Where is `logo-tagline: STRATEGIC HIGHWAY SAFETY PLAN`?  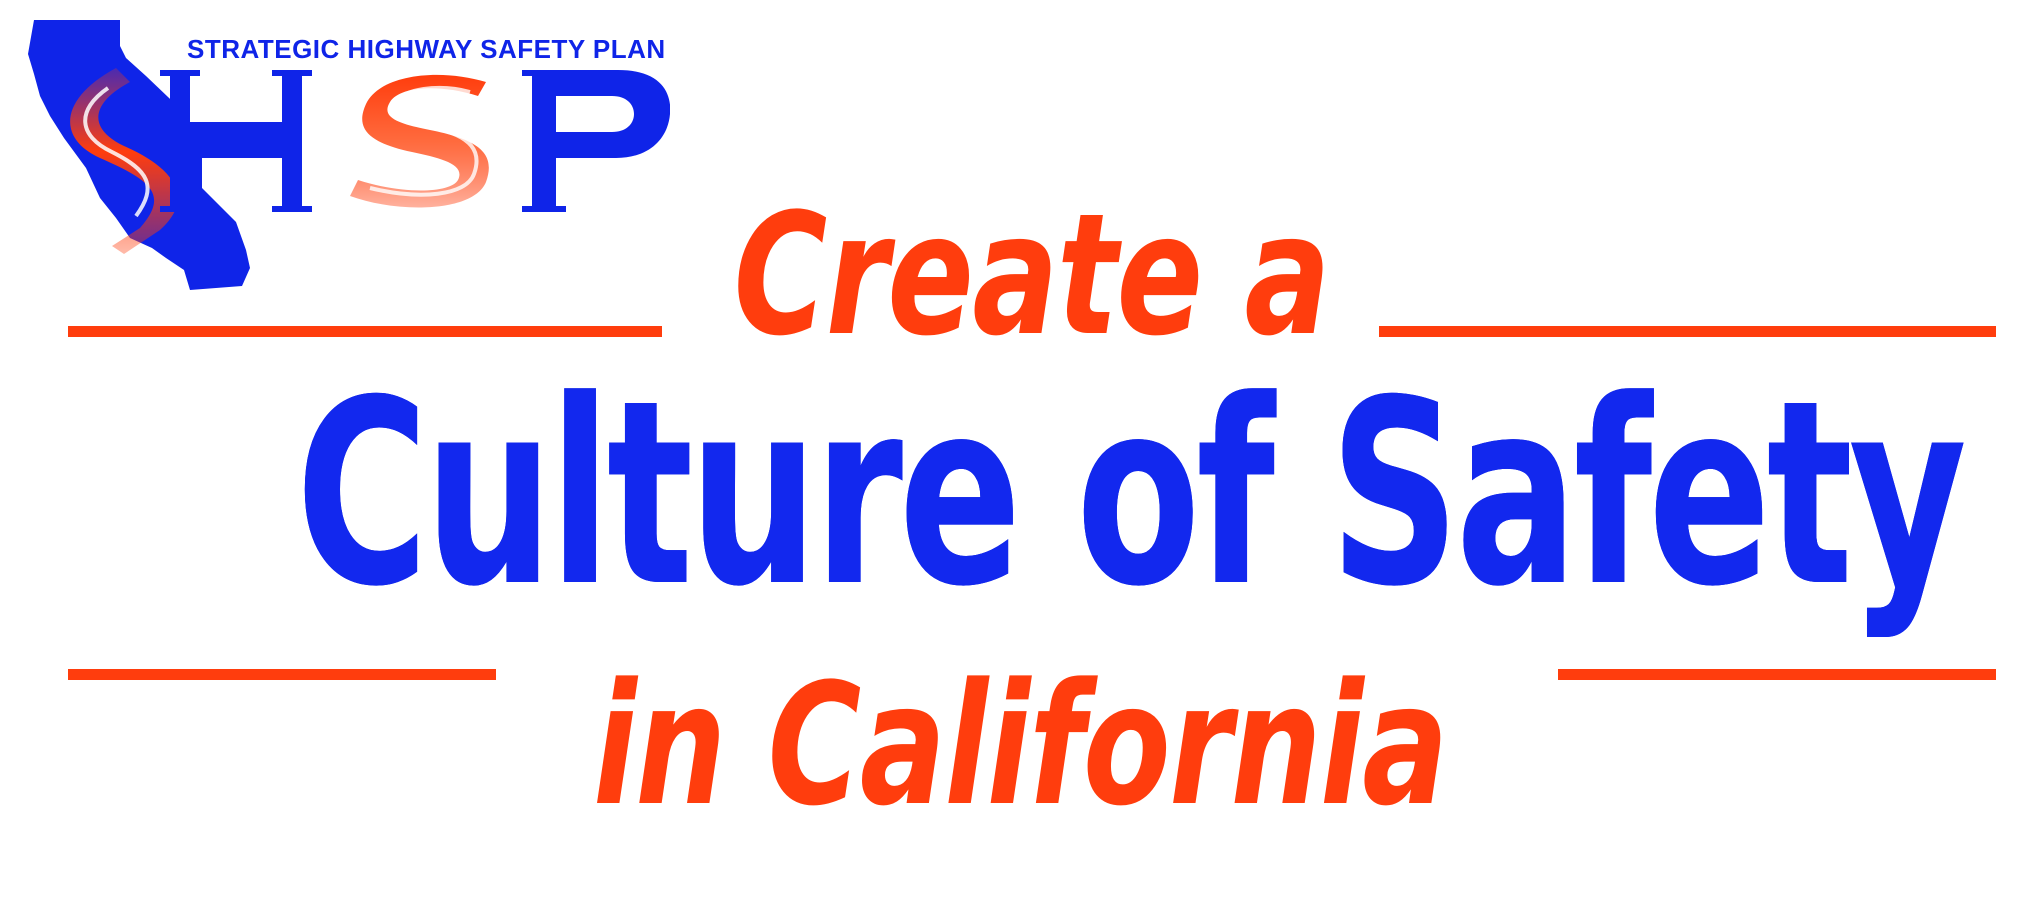
logo-tagline: STRATEGIC HIGHWAY SAFETY PLAN is located at coordinates (426, 49).